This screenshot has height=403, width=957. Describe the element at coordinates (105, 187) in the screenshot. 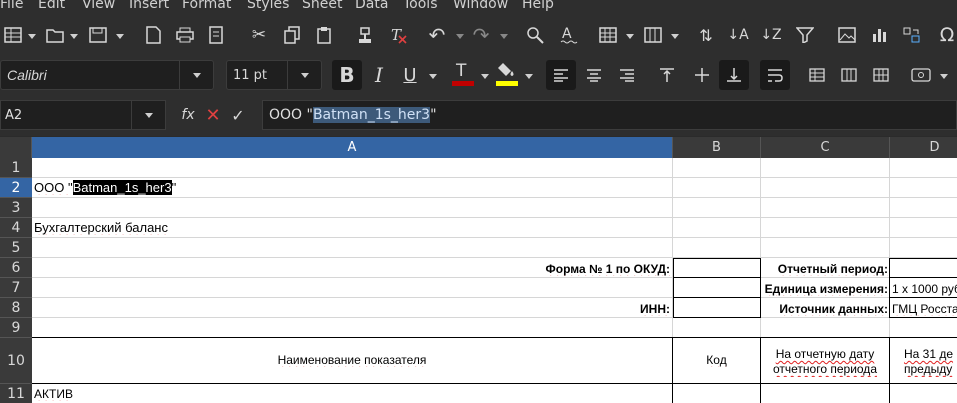

I see `cell-a2: ООО "Batman_1s_her3"` at that location.